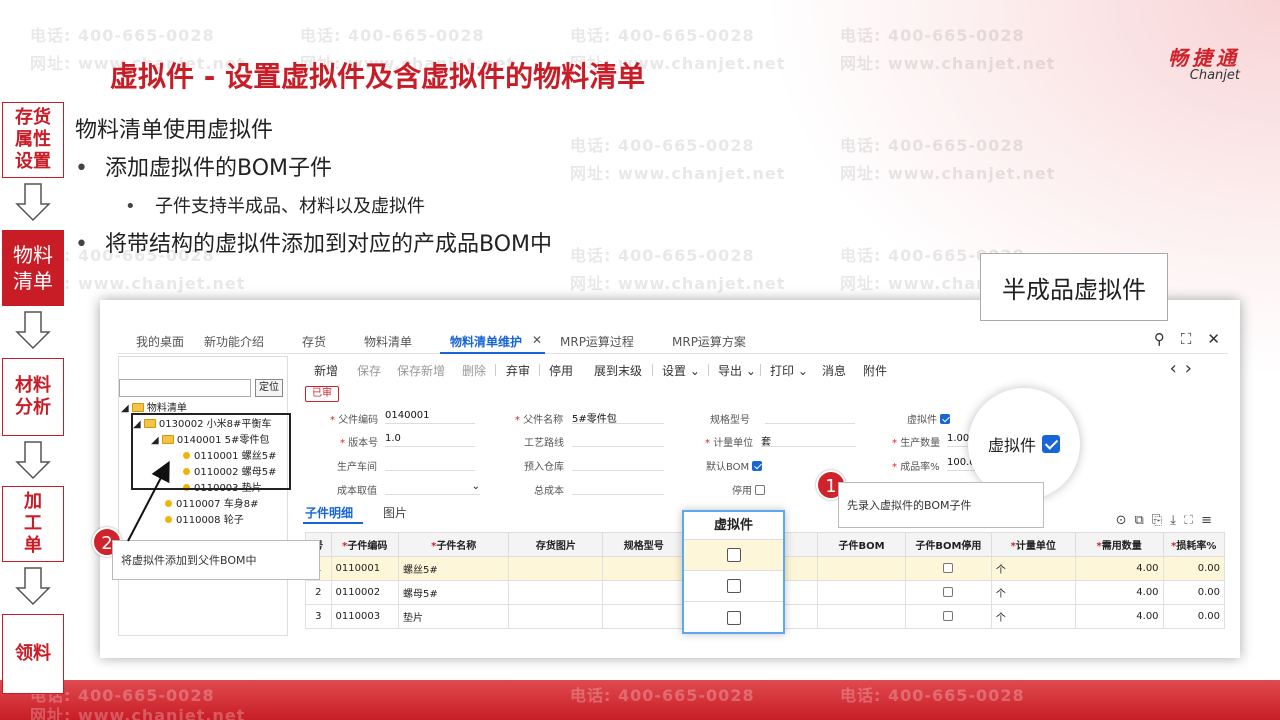  Describe the element at coordinates (1210, 520) in the screenshot. I see `format-icon: ≡` at that location.